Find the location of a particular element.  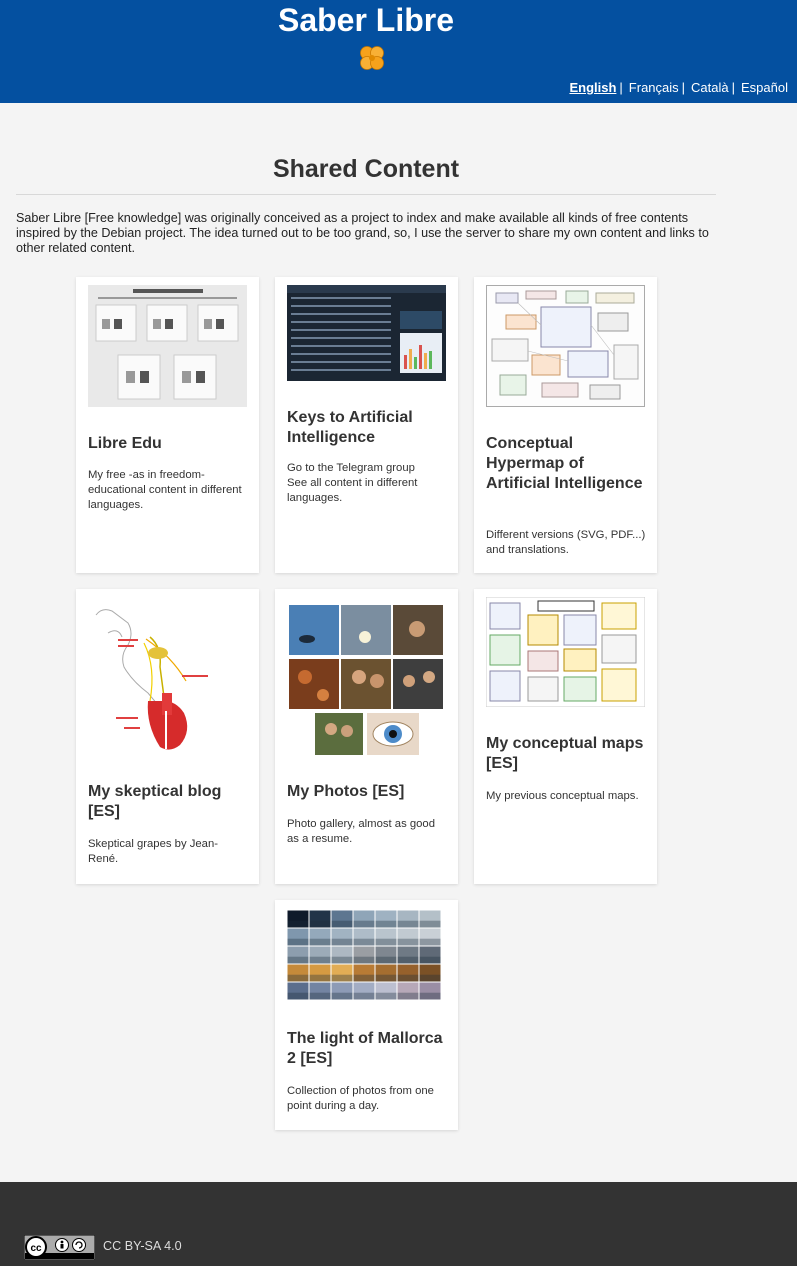

page-title: Shared Content is located at coordinates (366, 169).